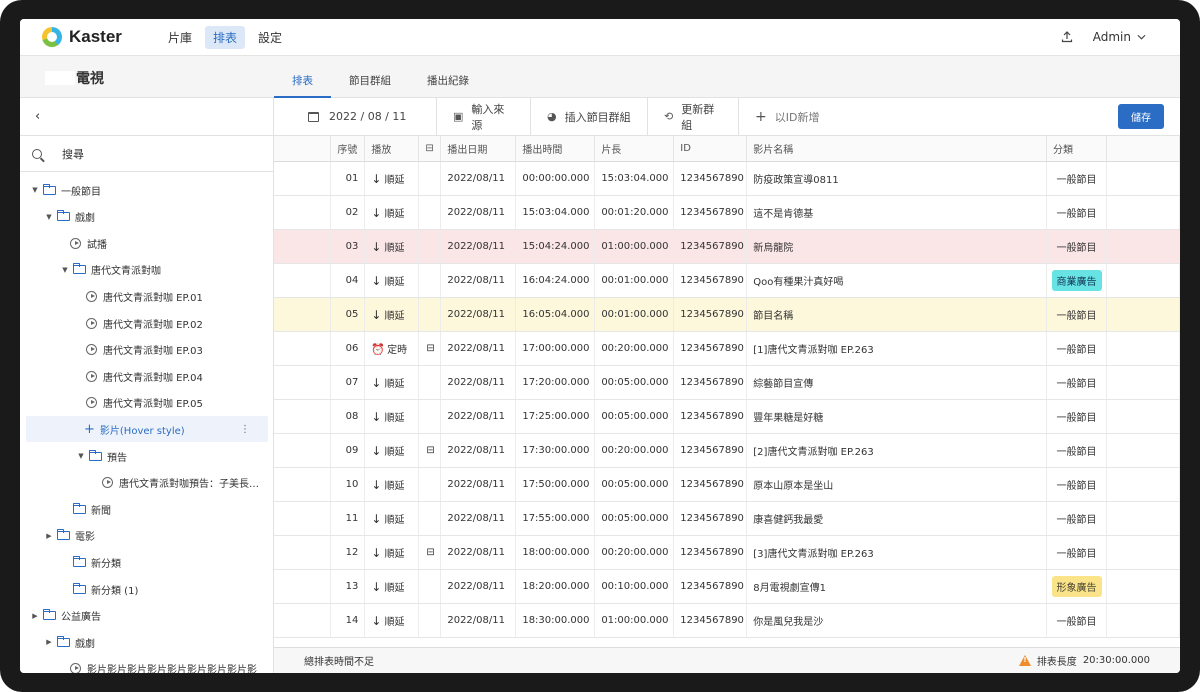 The width and height of the screenshot is (1200, 692). Describe the element at coordinates (154, 642) in the screenshot. I see `tree-folder: ▶ 戲劇` at that location.